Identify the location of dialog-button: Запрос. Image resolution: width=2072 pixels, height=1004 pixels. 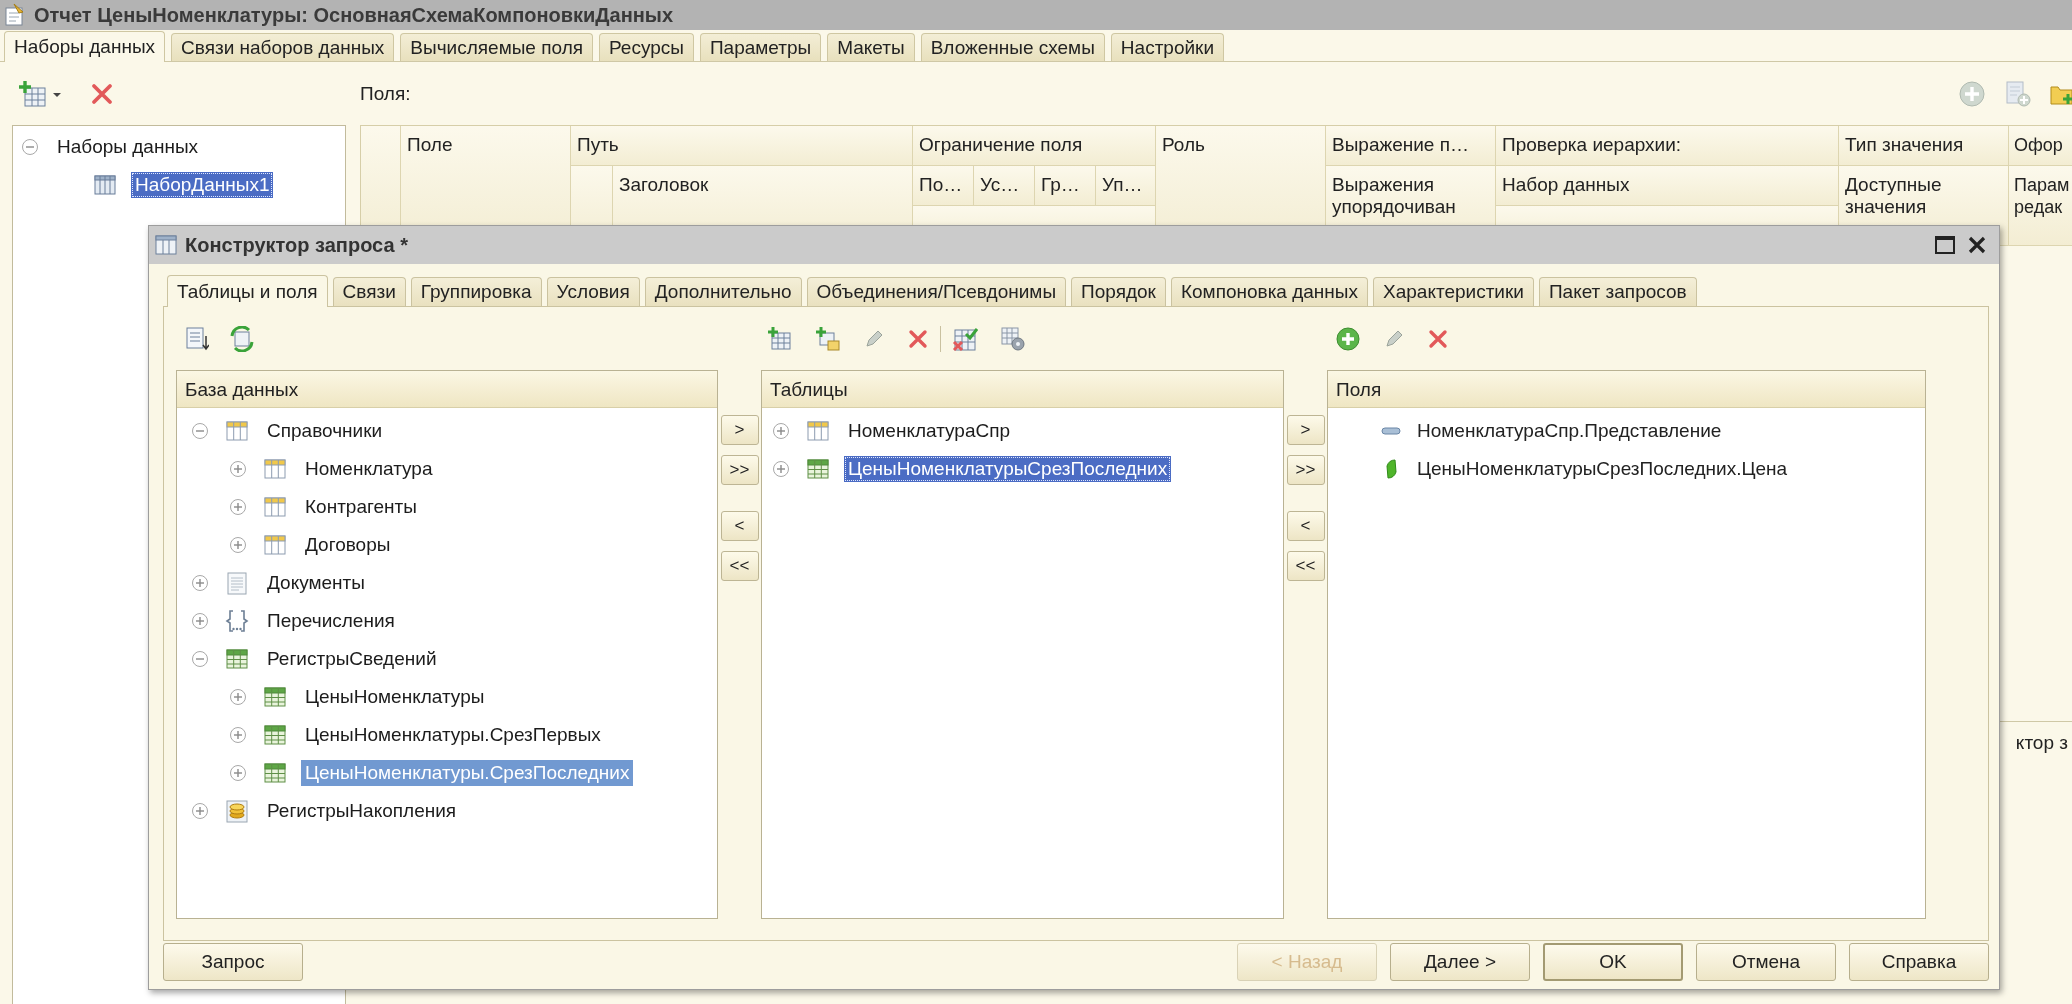
(233, 962).